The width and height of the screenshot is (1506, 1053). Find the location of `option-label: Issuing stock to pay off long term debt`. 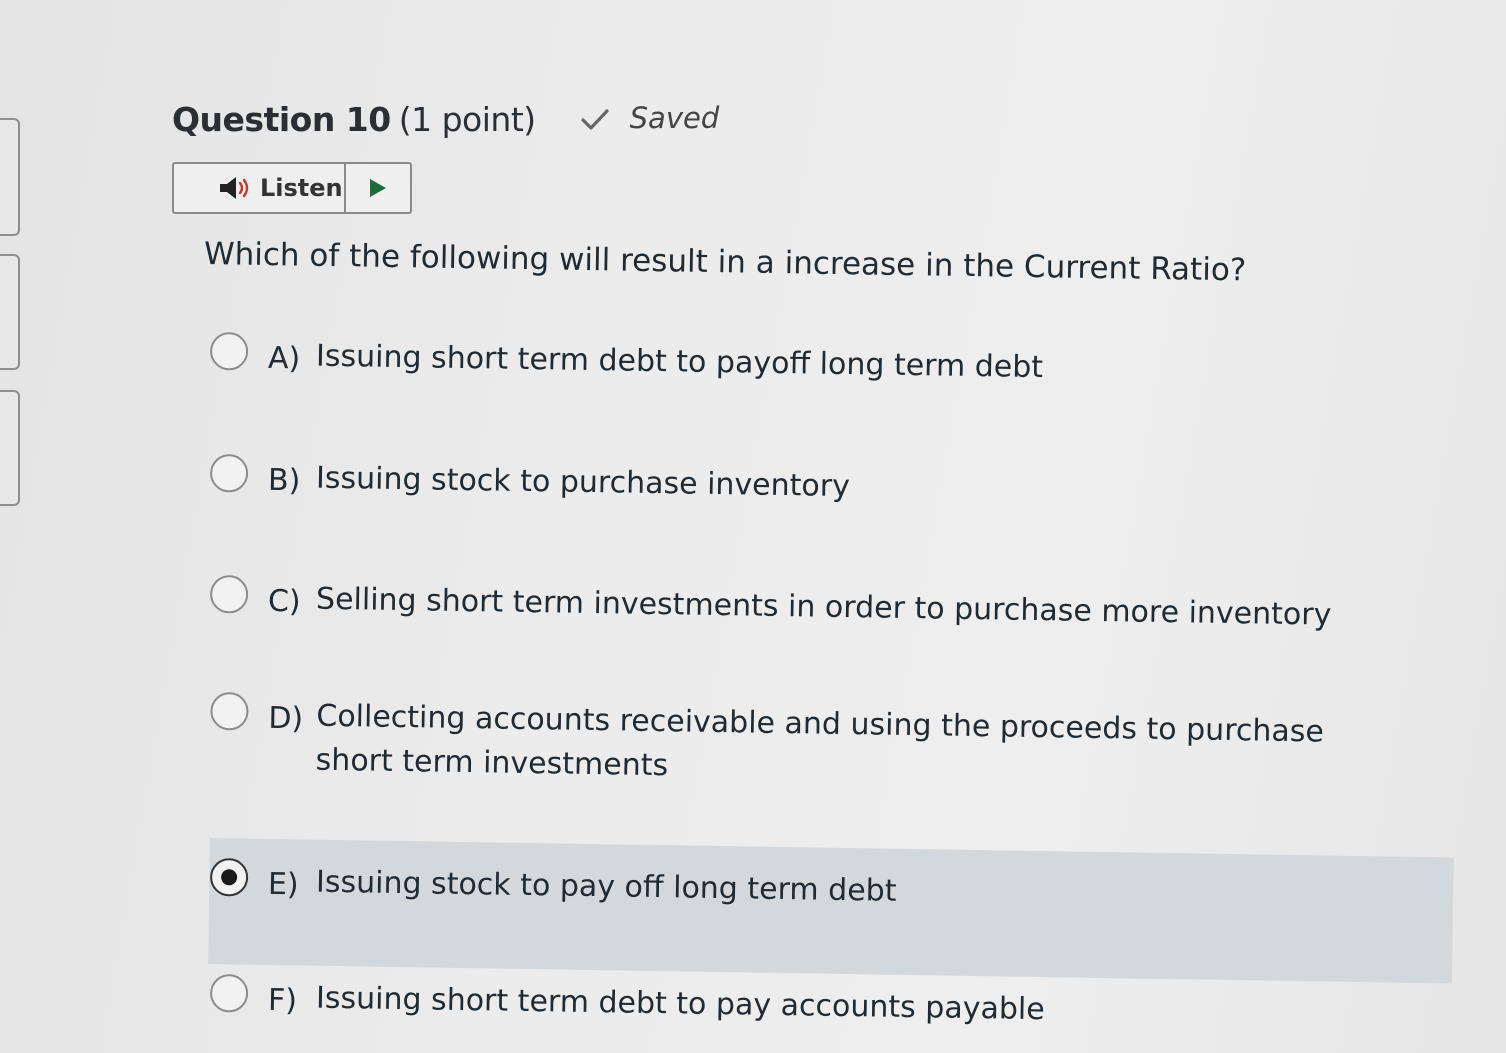

option-label: Issuing stock to pay off long term debt is located at coordinates (606, 886).